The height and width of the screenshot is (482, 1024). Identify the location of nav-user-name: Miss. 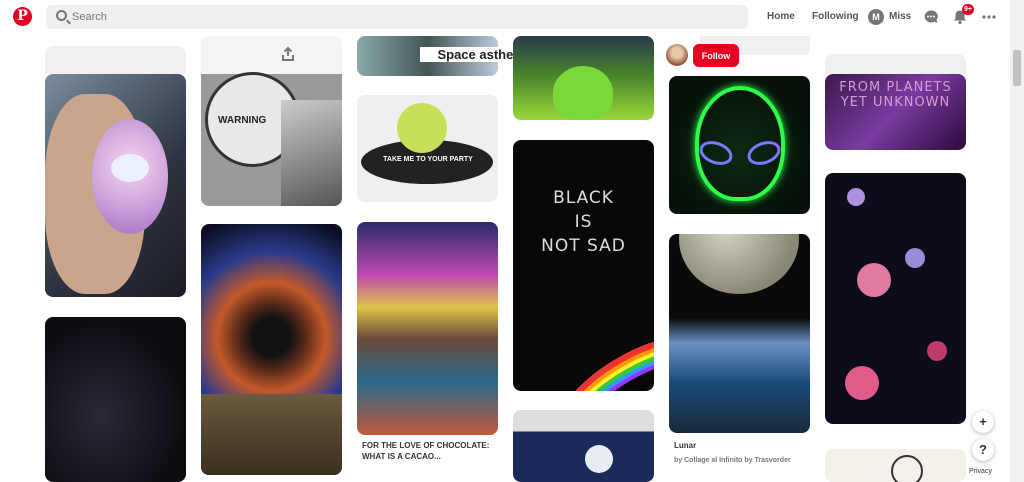
(900, 16).